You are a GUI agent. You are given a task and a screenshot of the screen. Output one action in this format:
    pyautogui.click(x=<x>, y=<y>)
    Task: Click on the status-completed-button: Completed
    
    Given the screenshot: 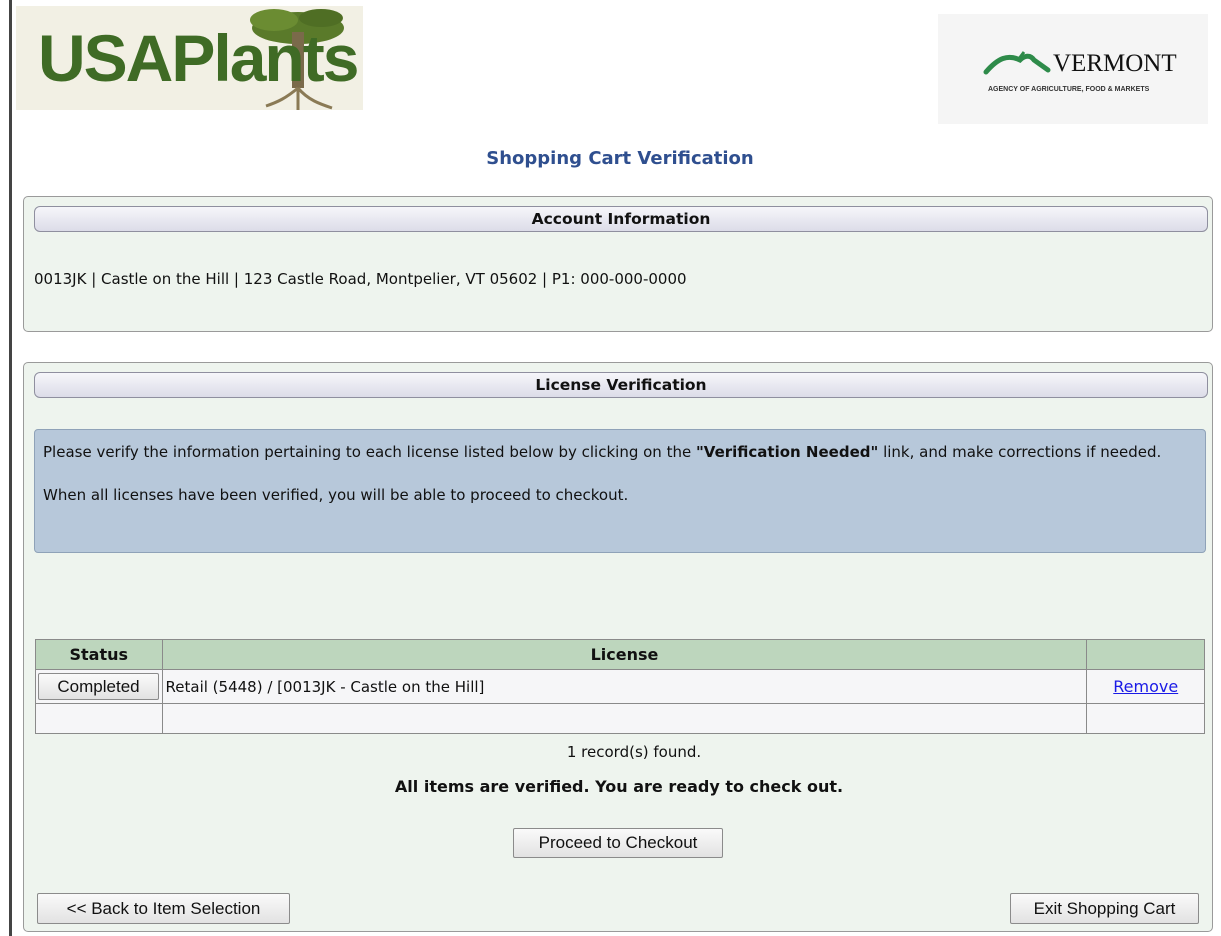 What is the action you would take?
    pyautogui.click(x=98, y=686)
    